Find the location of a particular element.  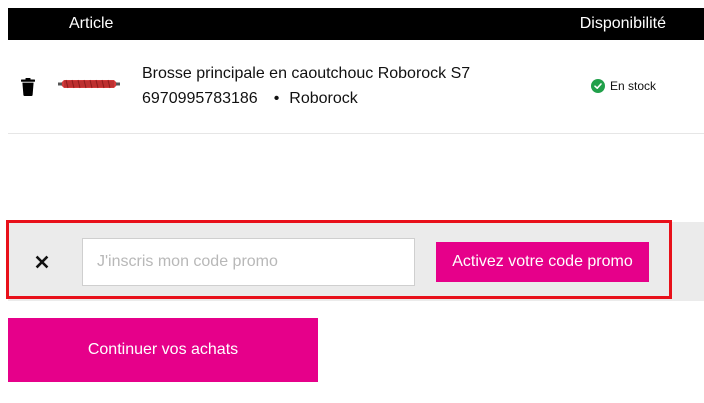

continue-shopping-button: Continuer vos achats is located at coordinates (163, 350).